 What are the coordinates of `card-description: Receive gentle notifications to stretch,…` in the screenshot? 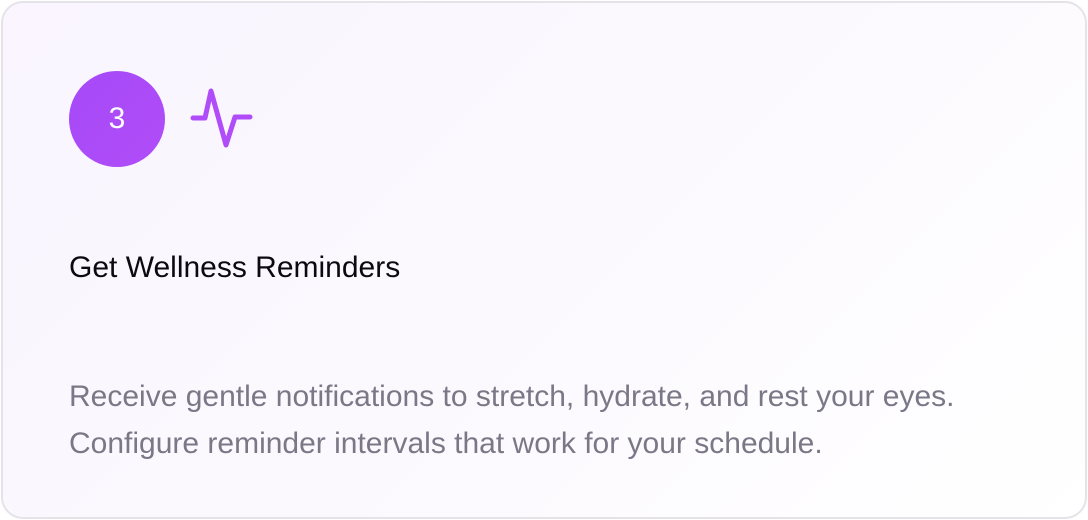 It's located at (512, 420).